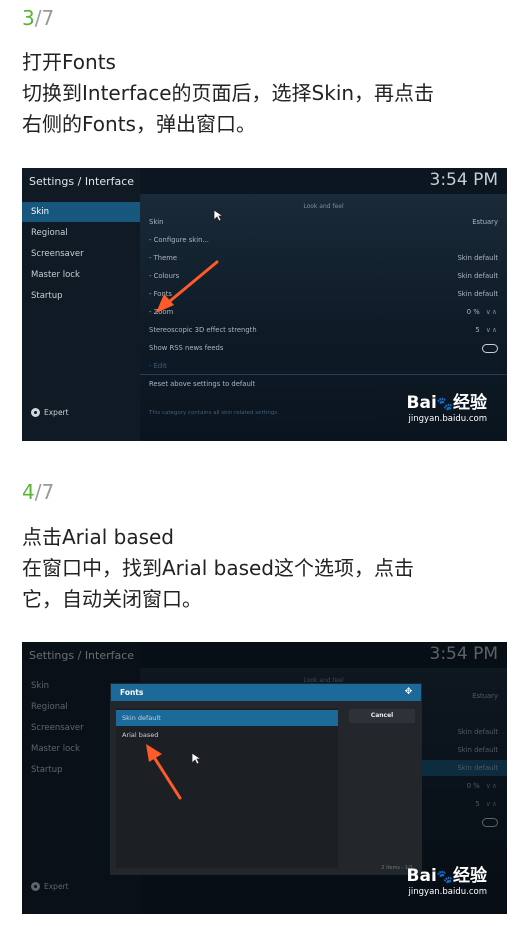 This screenshot has width=529, height=926. I want to click on step-current: 3, so click(28, 18).